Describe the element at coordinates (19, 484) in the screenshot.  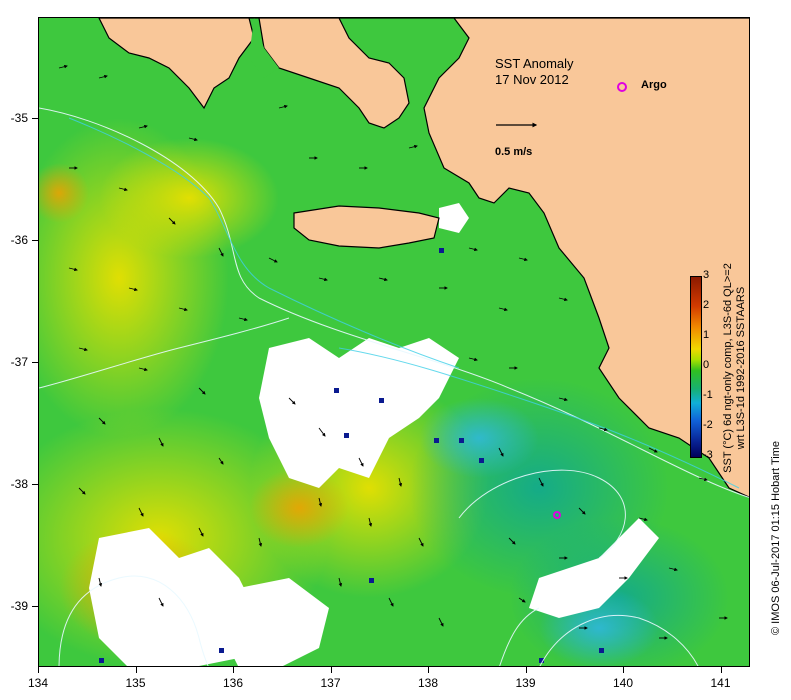
I see `y-tick-label: -38` at that location.